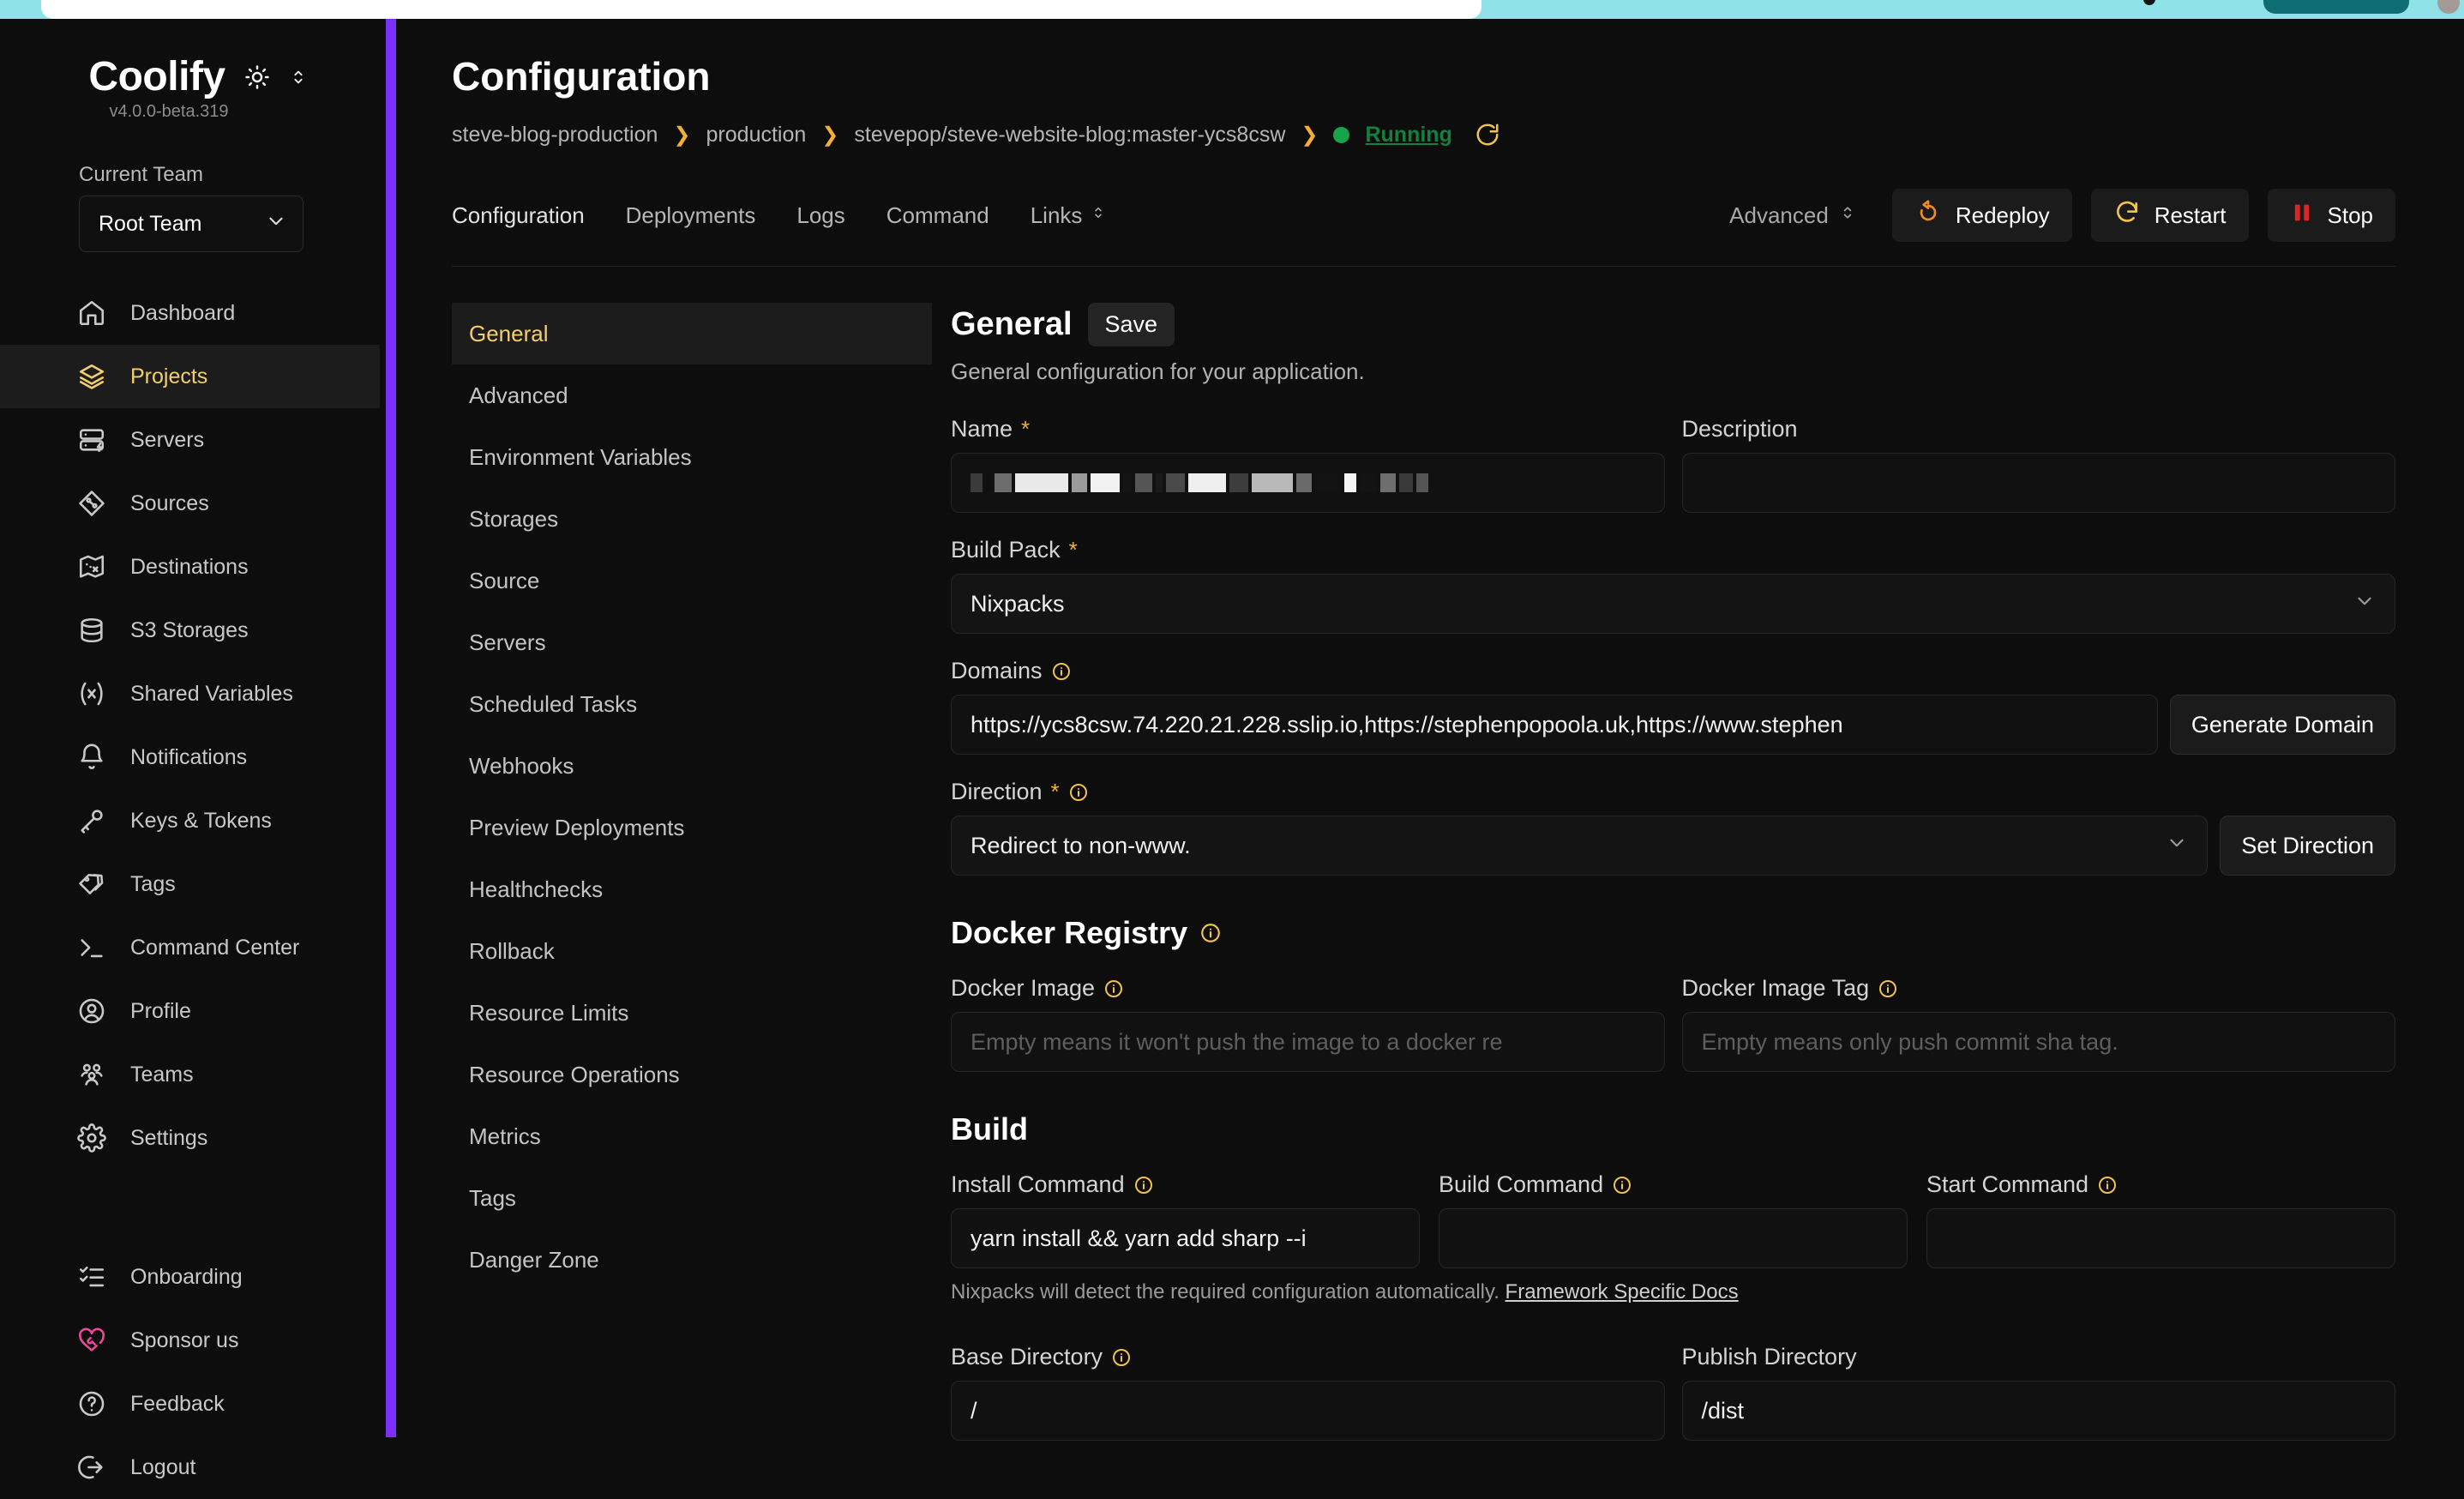  I want to click on sidebar-item-sources: Sources, so click(193, 503).